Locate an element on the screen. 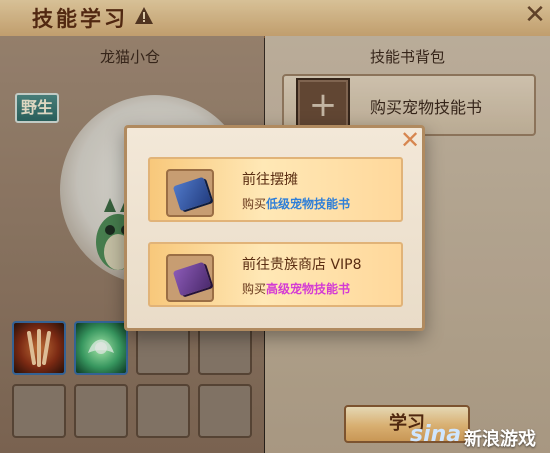 The height and width of the screenshot is (453, 550). option-highlight: 高级宠物技能书 is located at coordinates (308, 289).